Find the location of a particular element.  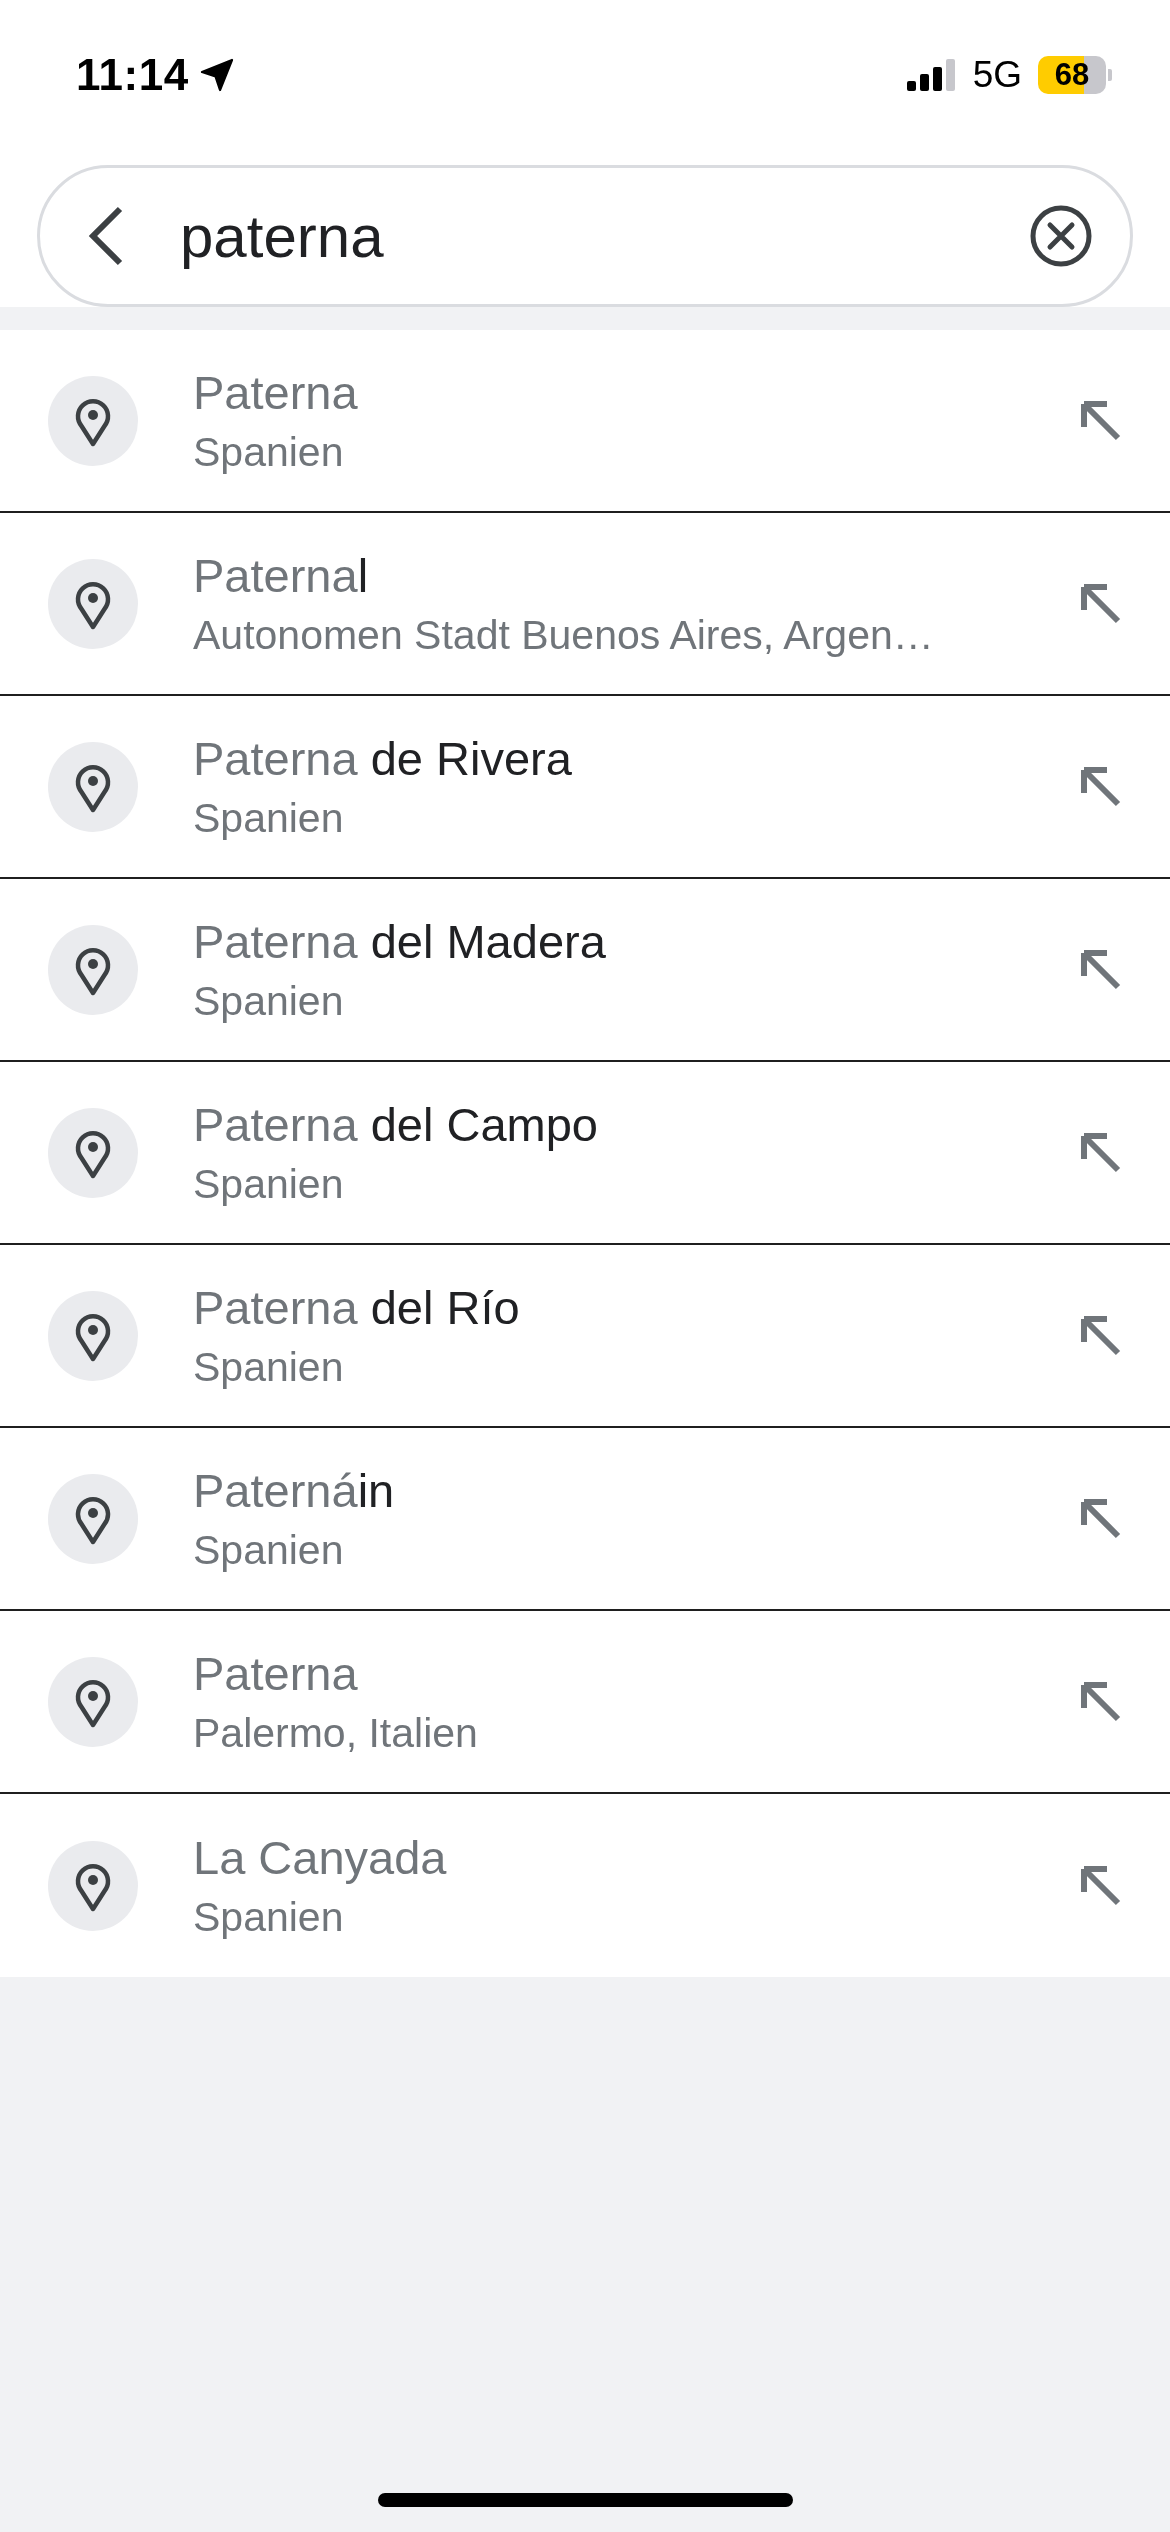

suggestion-title: La Canyada is located at coordinates (320, 1857).